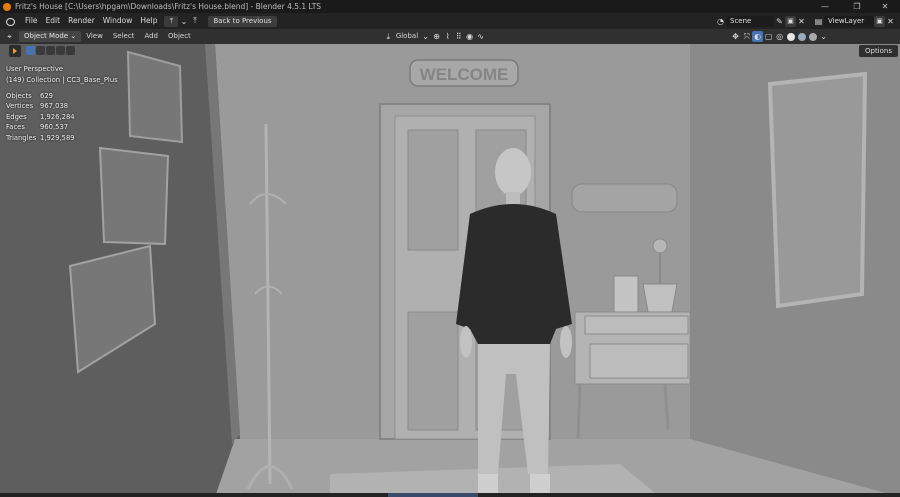  I want to click on scene-field: Scene, so click(750, 21).